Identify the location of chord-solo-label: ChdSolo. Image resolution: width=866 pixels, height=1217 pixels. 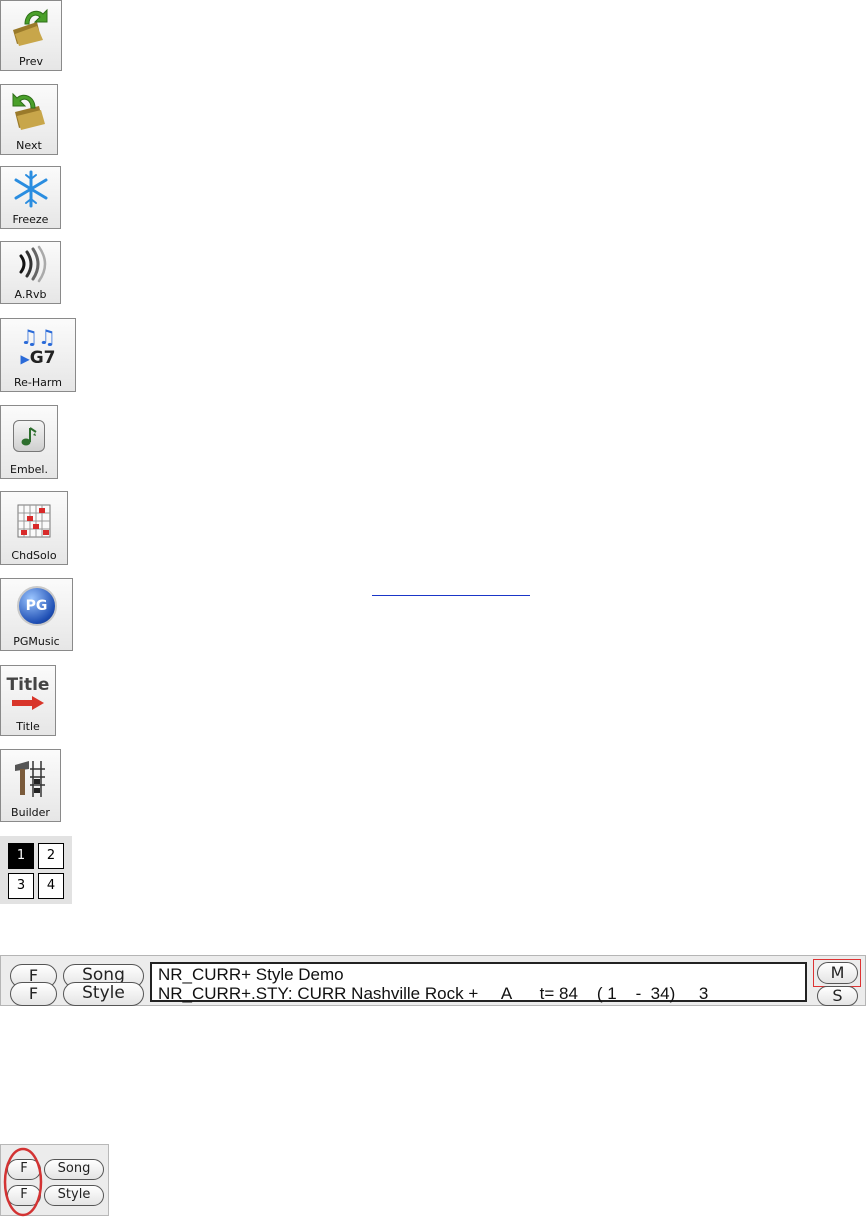
(34, 555).